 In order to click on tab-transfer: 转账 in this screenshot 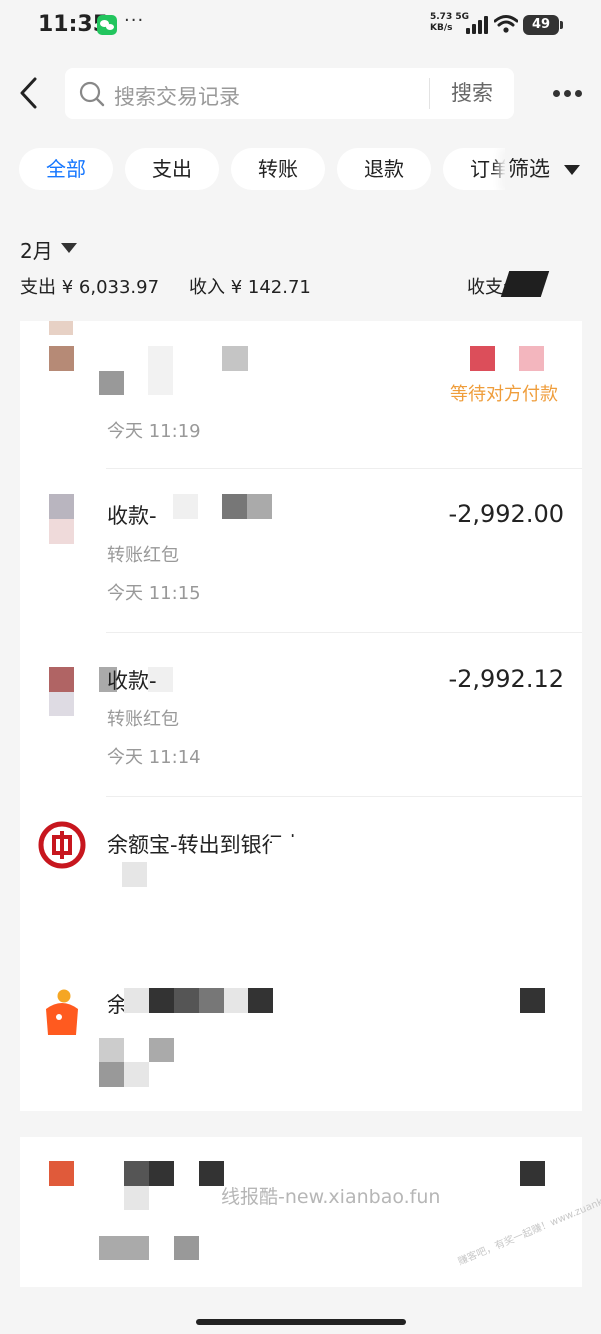, I will do `click(278, 169)`.